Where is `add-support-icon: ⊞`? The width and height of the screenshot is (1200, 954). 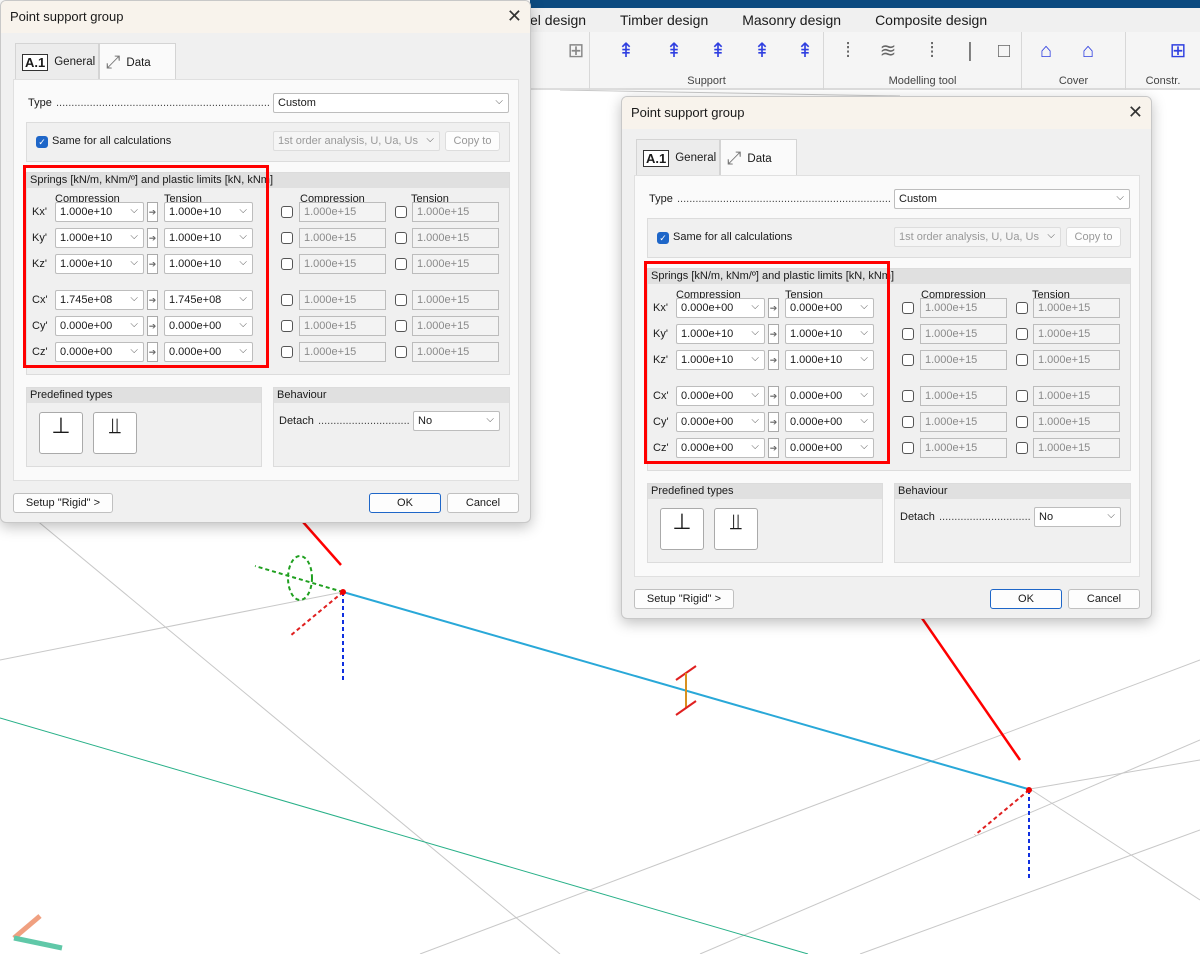 add-support-icon: ⊞ is located at coordinates (576, 51).